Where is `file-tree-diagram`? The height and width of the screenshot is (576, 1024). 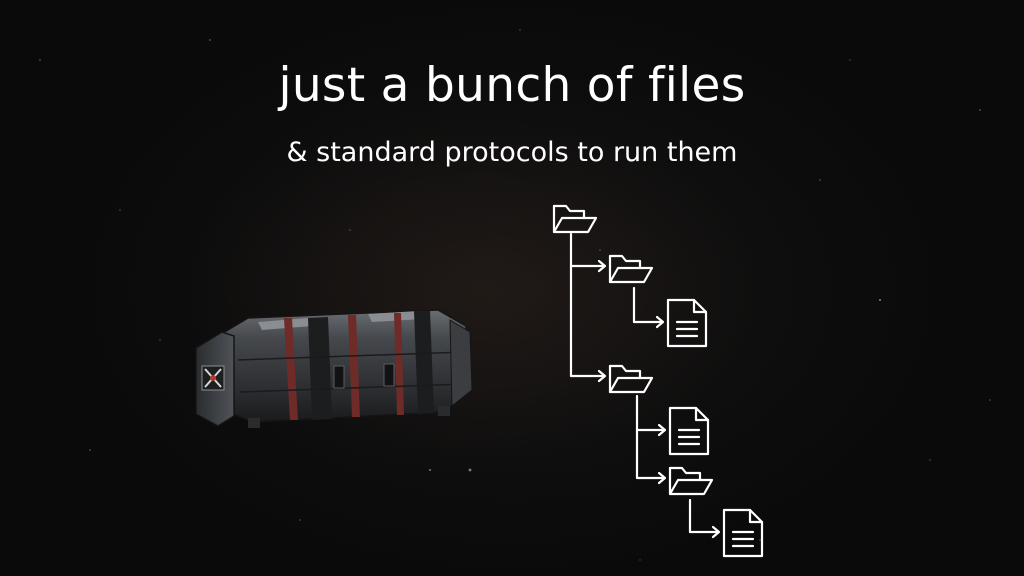
file-tree-diagram is located at coordinates (658, 381).